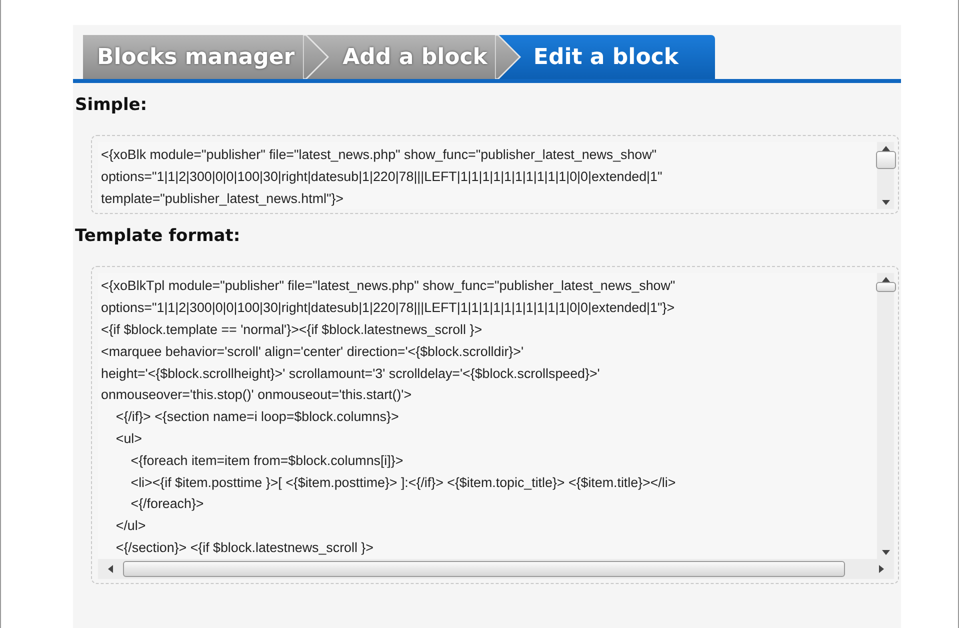 The height and width of the screenshot is (628, 959). What do you see at coordinates (244, 547) in the screenshot?
I see `code-line: <{/section}> <{if $block.latestnews_scroll }>` at bounding box center [244, 547].